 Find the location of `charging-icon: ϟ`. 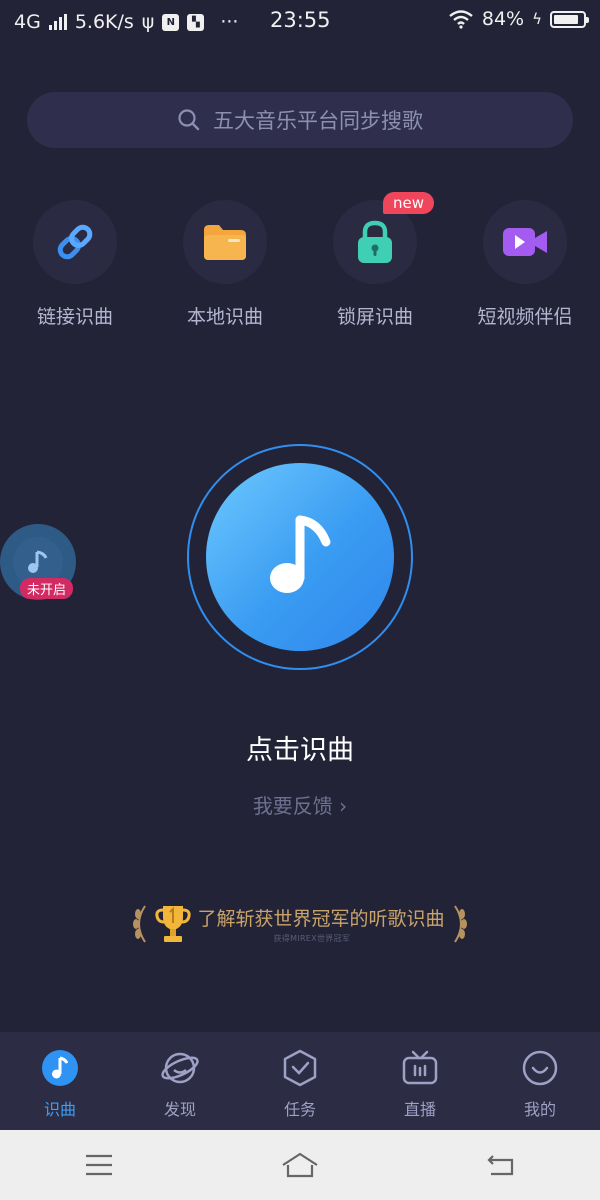

charging-icon: ϟ is located at coordinates (537, 19).